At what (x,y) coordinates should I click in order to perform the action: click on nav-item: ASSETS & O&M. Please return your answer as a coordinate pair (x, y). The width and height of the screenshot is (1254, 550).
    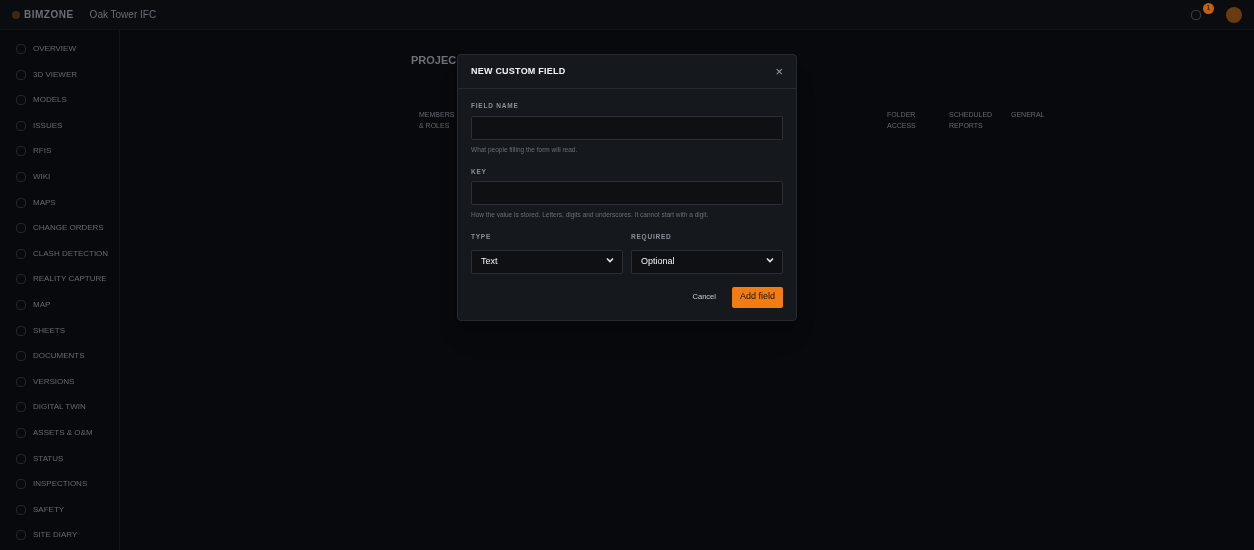
    Looking at the image, I should click on (63, 432).